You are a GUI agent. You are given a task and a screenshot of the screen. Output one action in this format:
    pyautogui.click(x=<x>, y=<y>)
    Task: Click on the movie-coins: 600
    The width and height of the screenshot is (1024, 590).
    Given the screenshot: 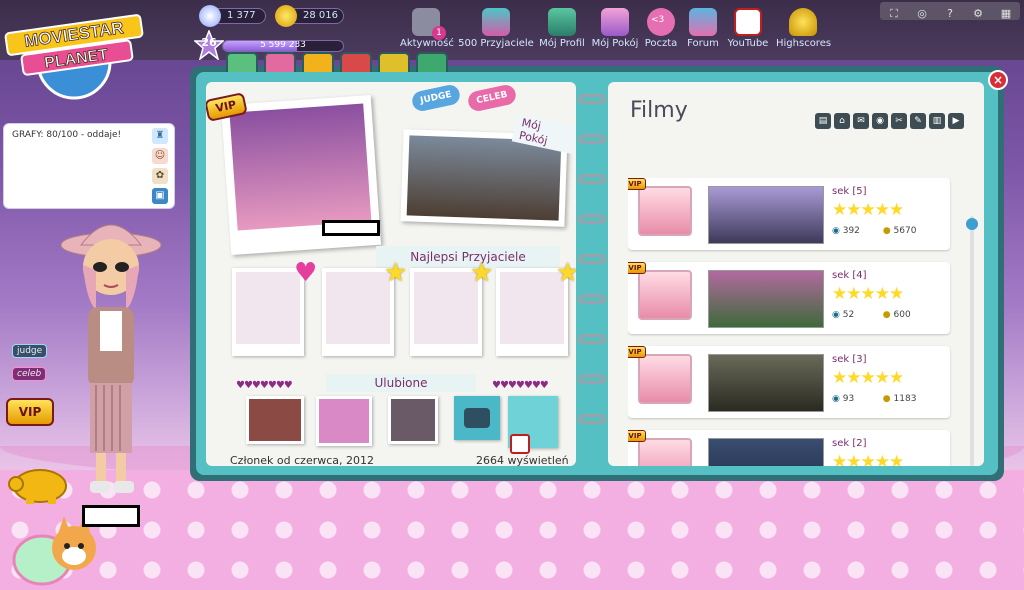 What is the action you would take?
    pyautogui.click(x=902, y=315)
    